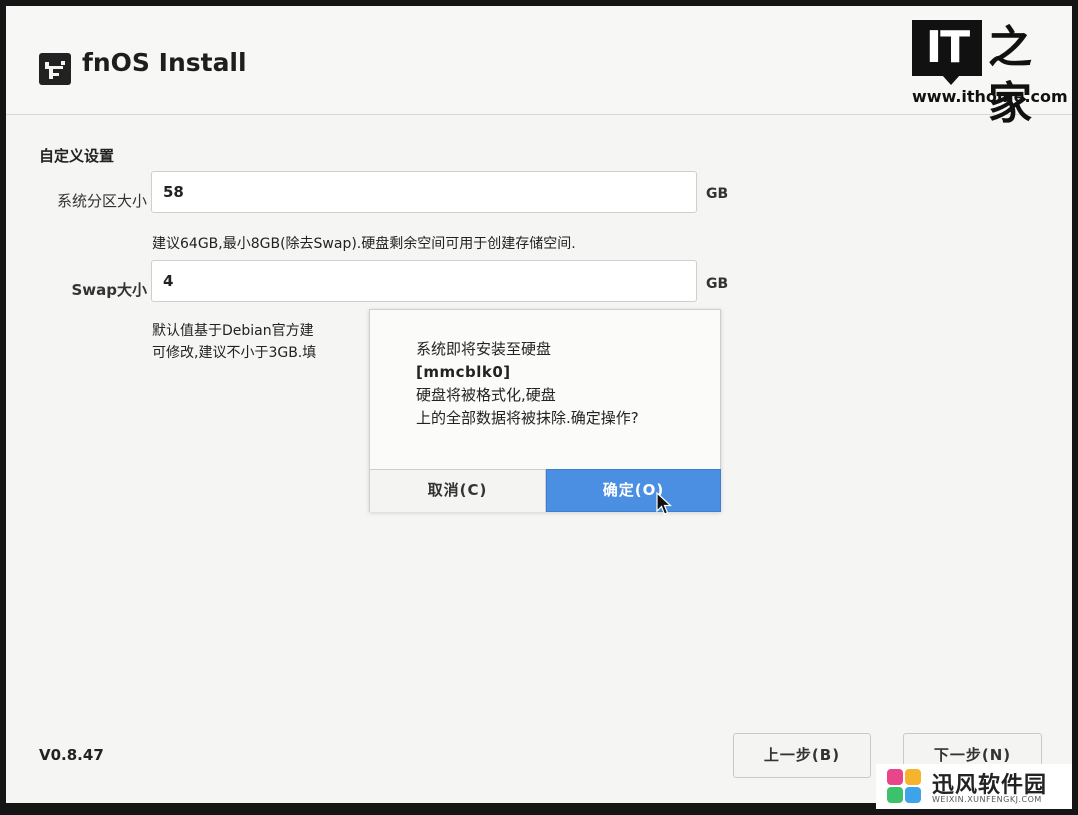 The width and height of the screenshot is (1078, 815). What do you see at coordinates (664, 503) in the screenshot?
I see `mouse-pointer-icon` at bounding box center [664, 503].